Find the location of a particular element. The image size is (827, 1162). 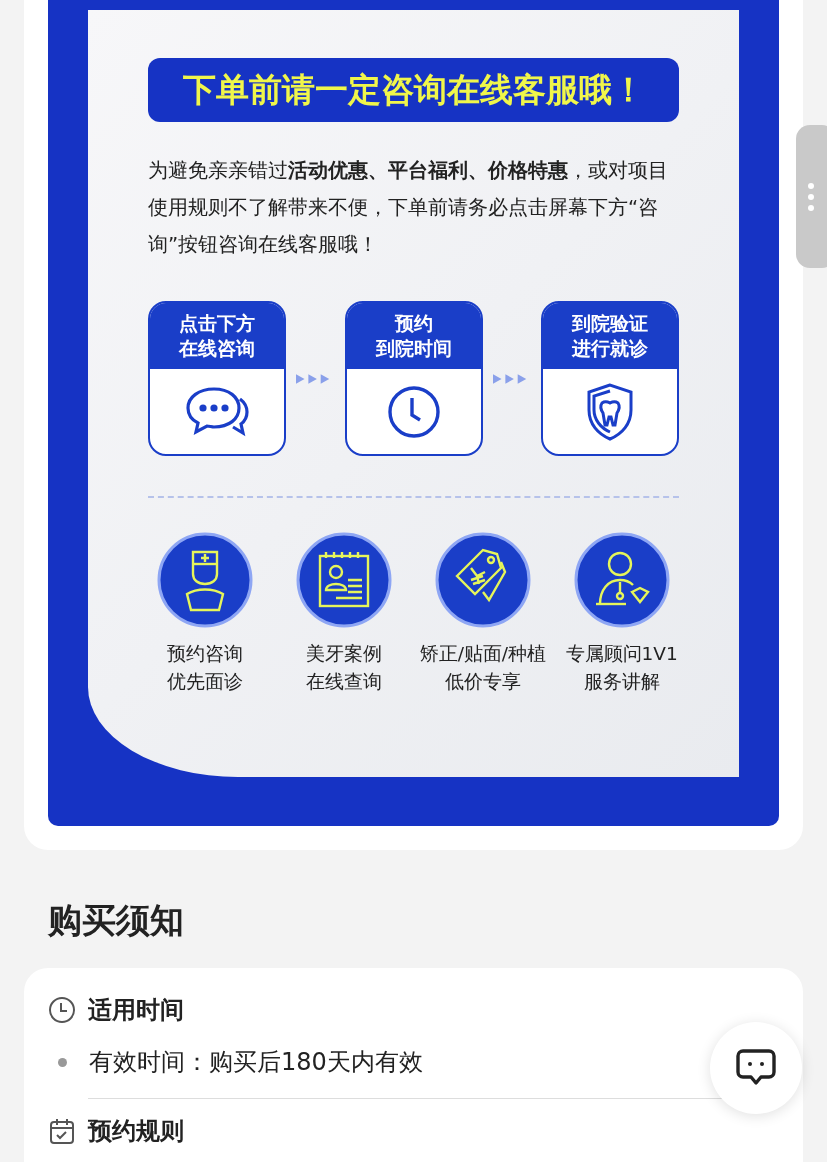

step-title: 到院时间 is located at coordinates (413, 348).